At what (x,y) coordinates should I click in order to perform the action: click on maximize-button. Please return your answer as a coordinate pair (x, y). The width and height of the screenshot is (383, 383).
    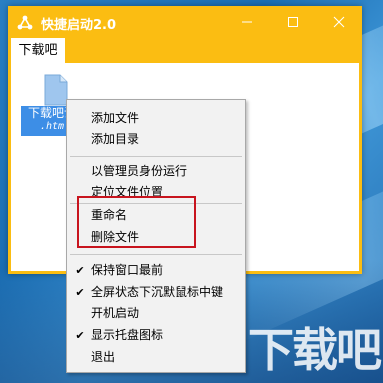
    Looking at the image, I should click on (293, 22).